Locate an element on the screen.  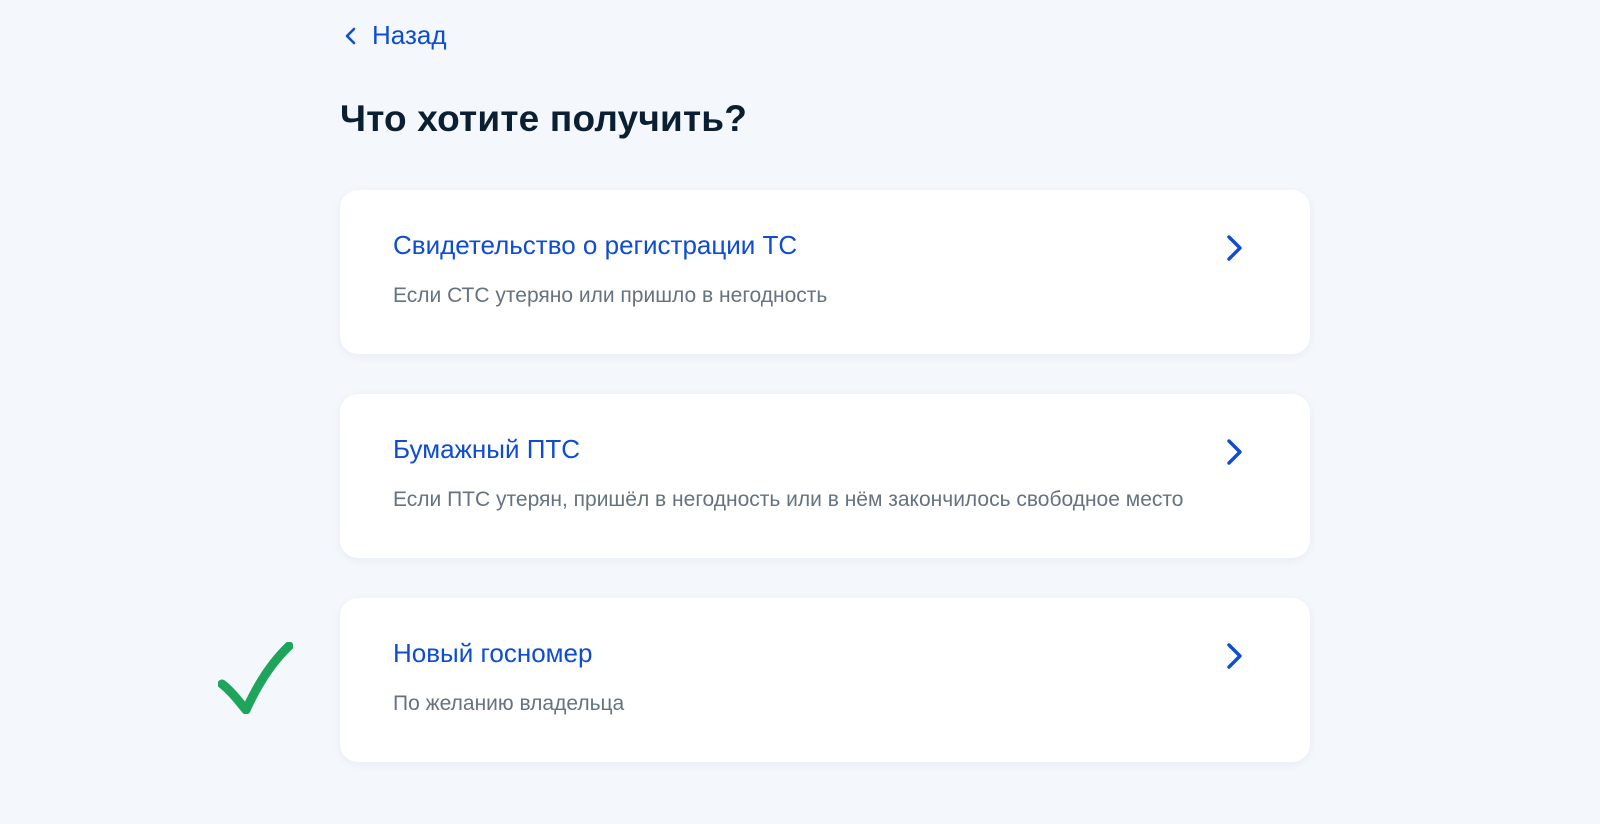
checkmark-icon is located at coordinates (255, 678).